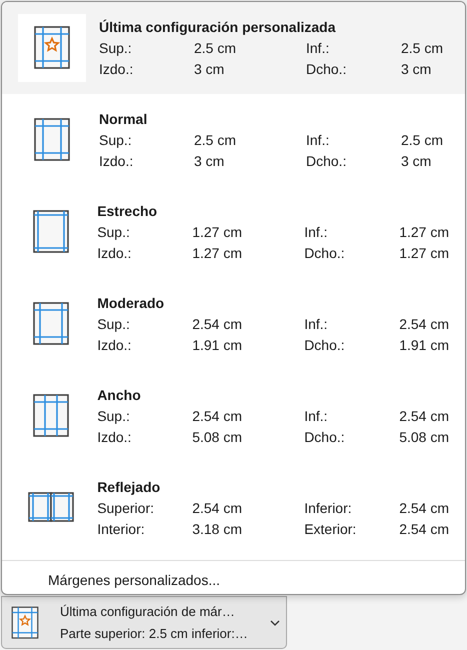  I want to click on chevron-down-icon, so click(275, 622).